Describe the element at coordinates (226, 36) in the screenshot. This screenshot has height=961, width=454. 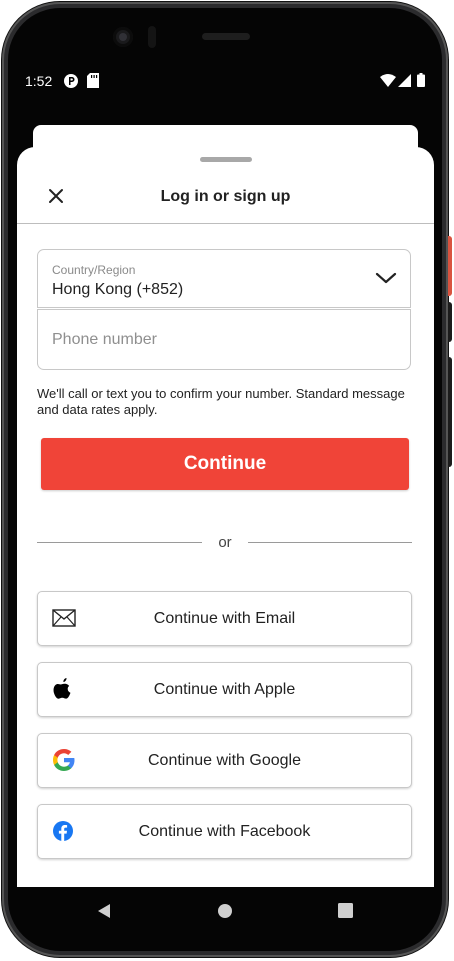
I see `earpiece-speaker` at that location.